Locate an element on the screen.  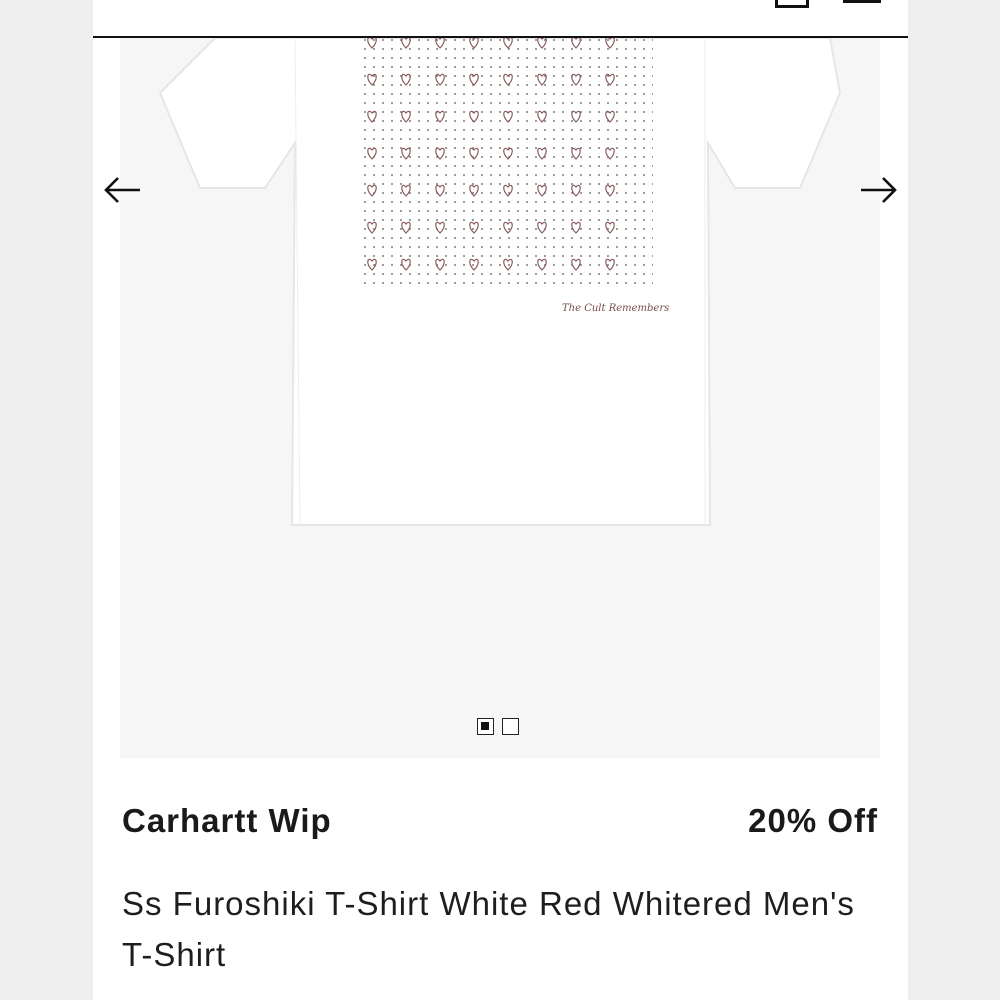
gallery-pagination is located at coordinates (498, 728).